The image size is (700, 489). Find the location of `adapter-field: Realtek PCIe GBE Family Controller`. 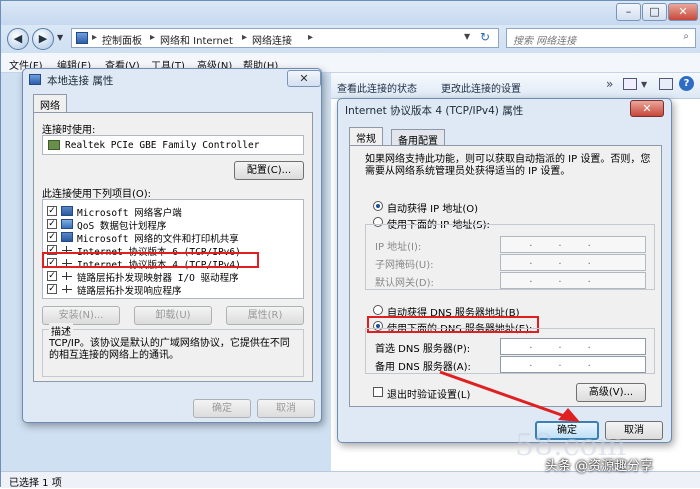

adapter-field: Realtek PCIe GBE Family Controller is located at coordinates (173, 145).